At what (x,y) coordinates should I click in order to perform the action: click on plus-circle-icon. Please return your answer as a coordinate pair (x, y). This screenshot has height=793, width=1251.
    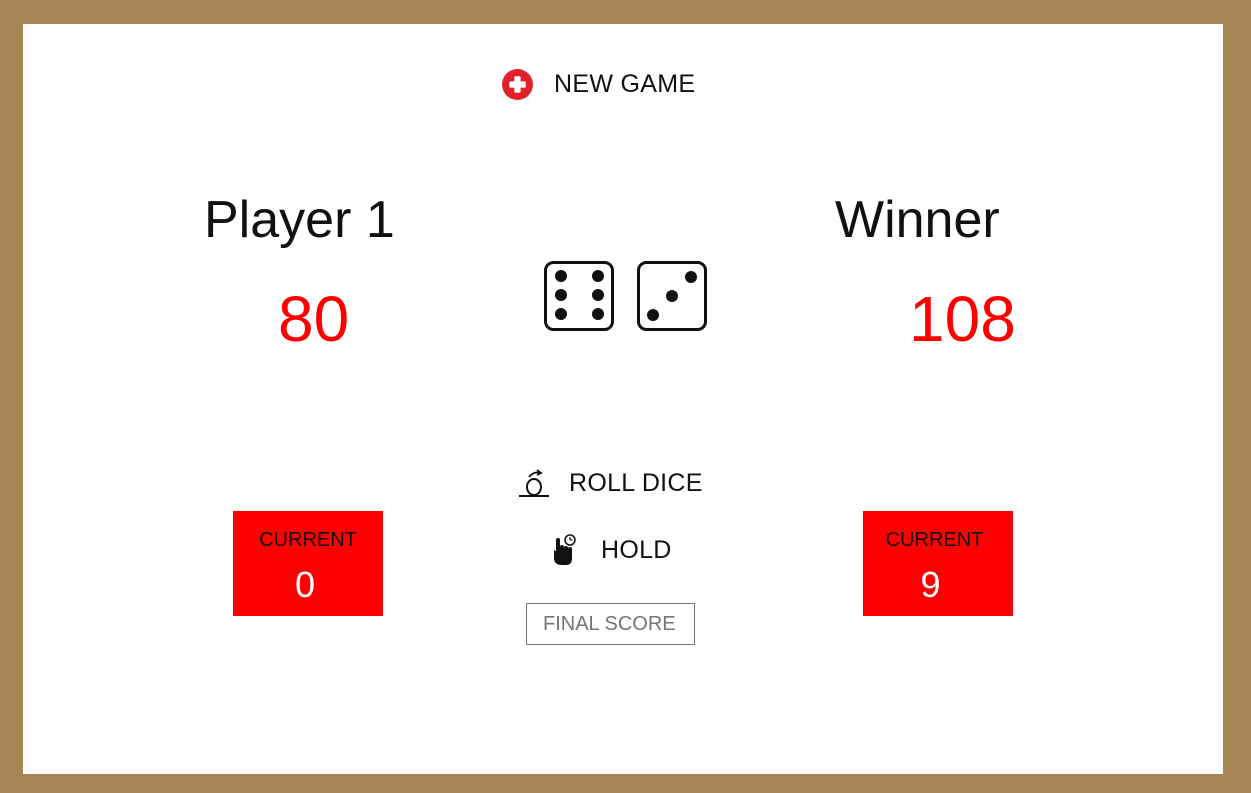
    Looking at the image, I should click on (517, 84).